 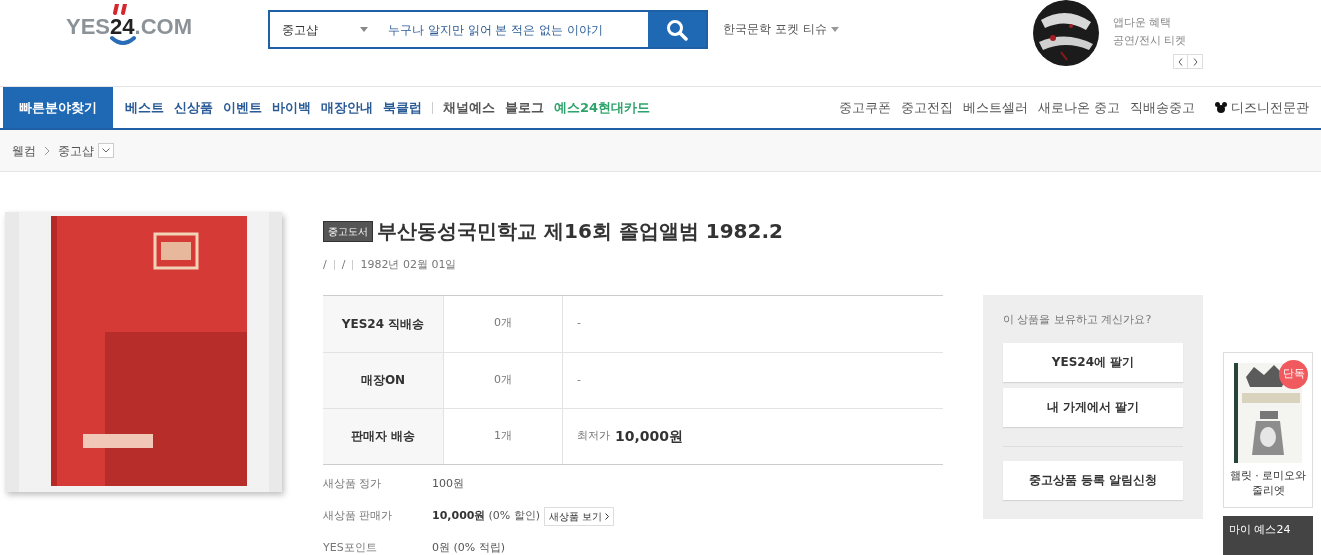 I want to click on notify-button: 중고상품 등록 알림신청, so click(x=1093, y=480).